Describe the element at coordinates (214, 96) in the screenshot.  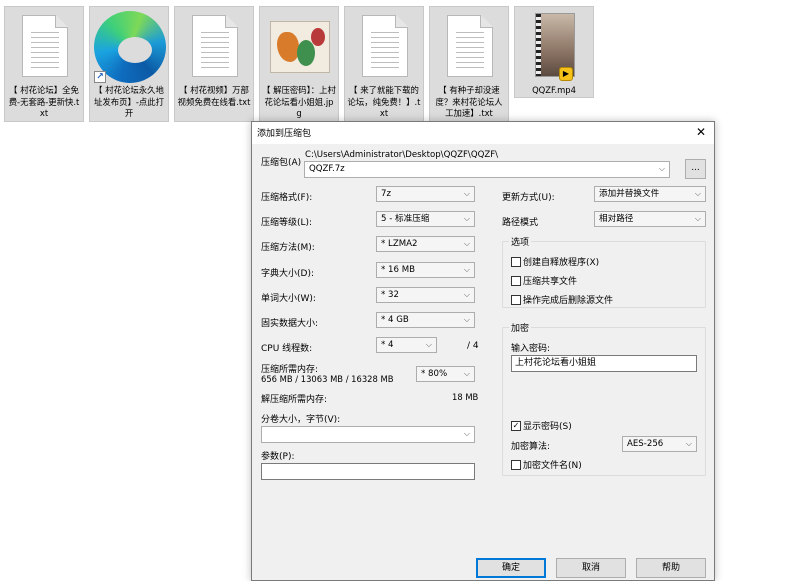
I see `file-caption: 【 村花视频】万部视频免费在线看.txt` at that location.